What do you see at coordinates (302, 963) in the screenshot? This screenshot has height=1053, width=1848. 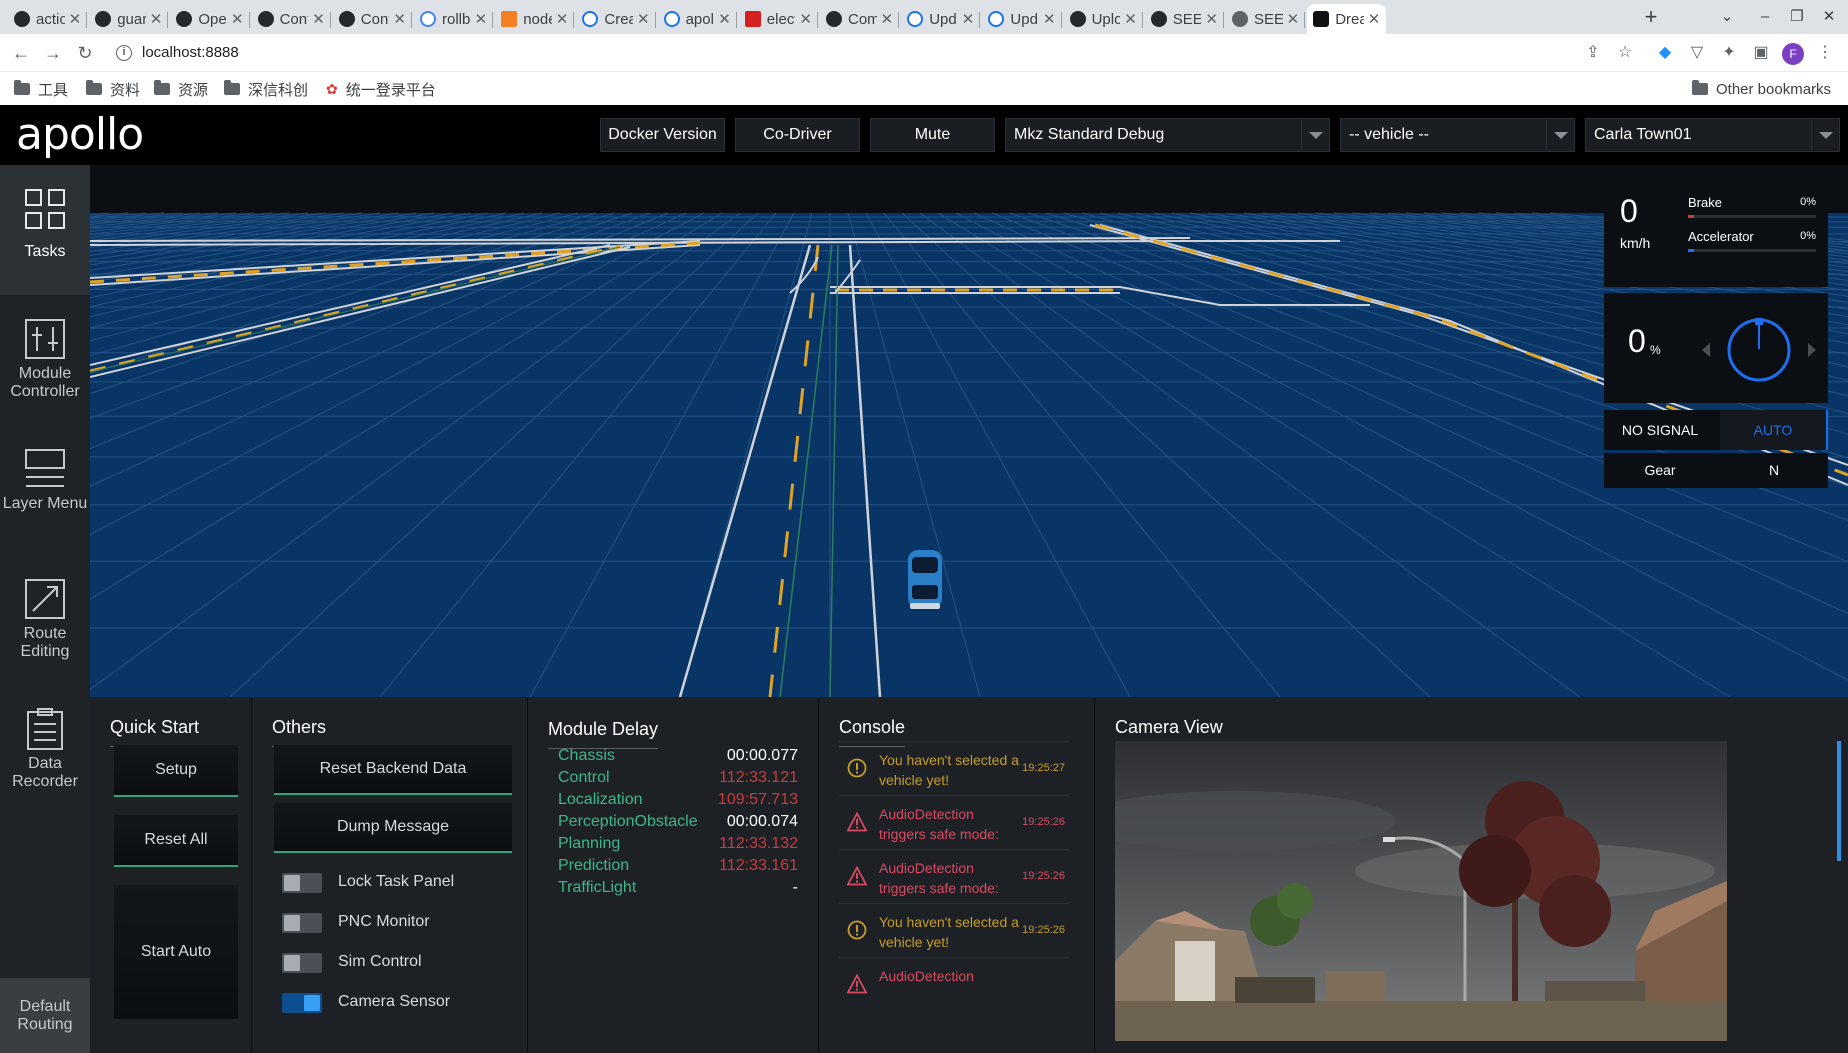 I see `sim-control-toggle` at bounding box center [302, 963].